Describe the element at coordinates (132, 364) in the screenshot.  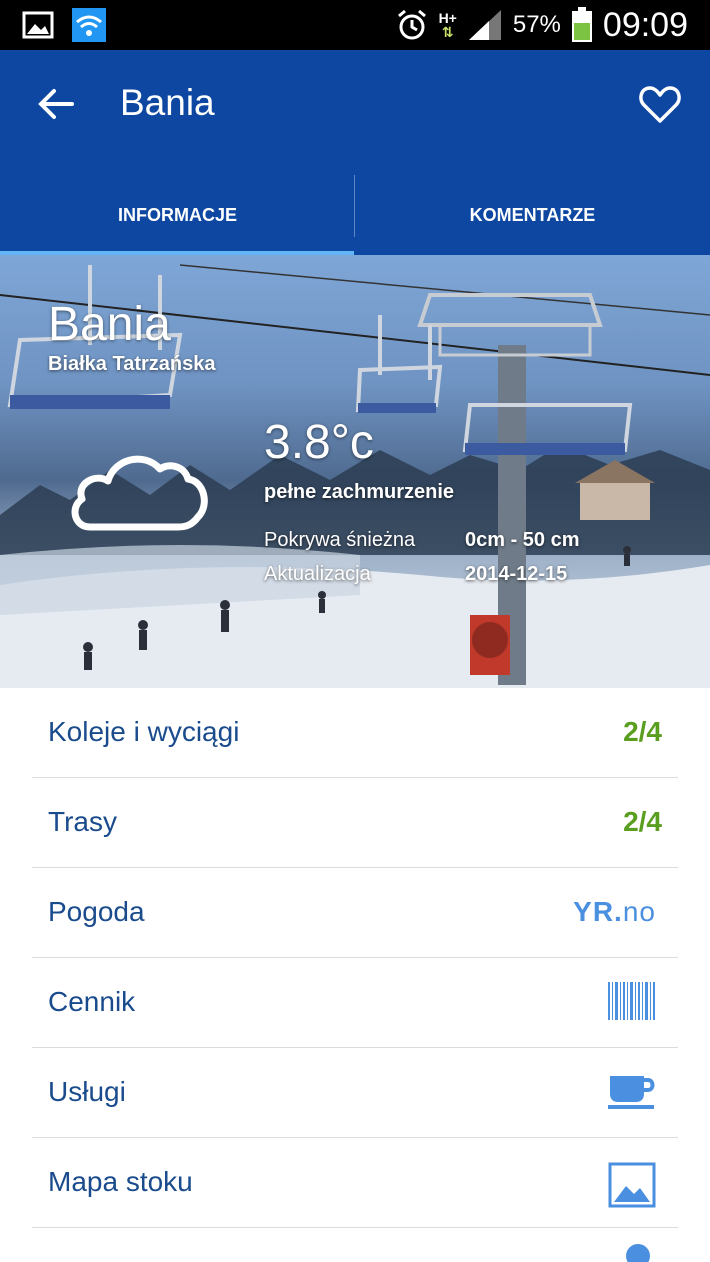
I see `resort-location: Białka Tatrzańska` at that location.